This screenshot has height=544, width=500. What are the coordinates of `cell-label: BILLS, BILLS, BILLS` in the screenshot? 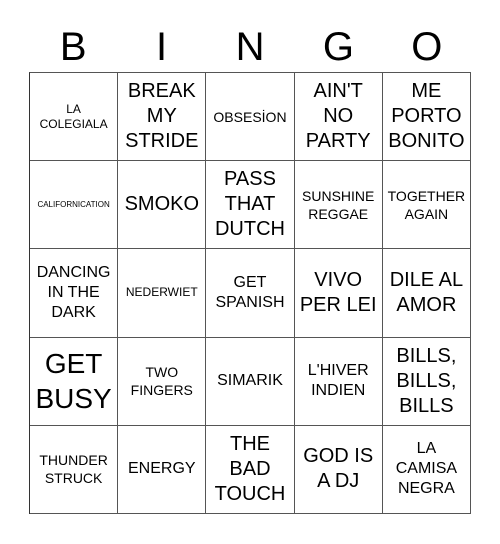 It's located at (426, 380).